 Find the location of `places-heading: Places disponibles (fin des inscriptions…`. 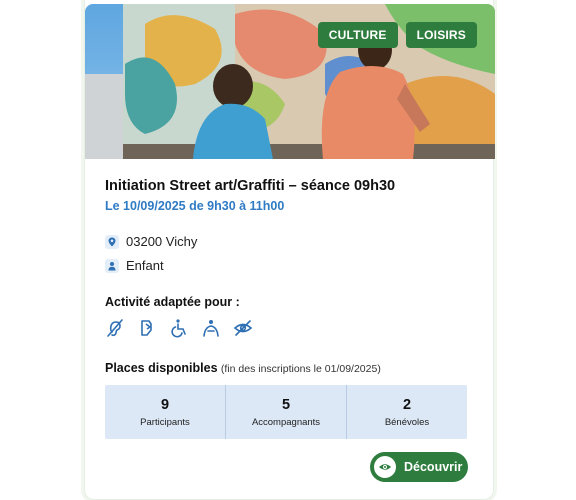

places-heading: Places disponibles (fin des inscriptions… is located at coordinates (243, 368).